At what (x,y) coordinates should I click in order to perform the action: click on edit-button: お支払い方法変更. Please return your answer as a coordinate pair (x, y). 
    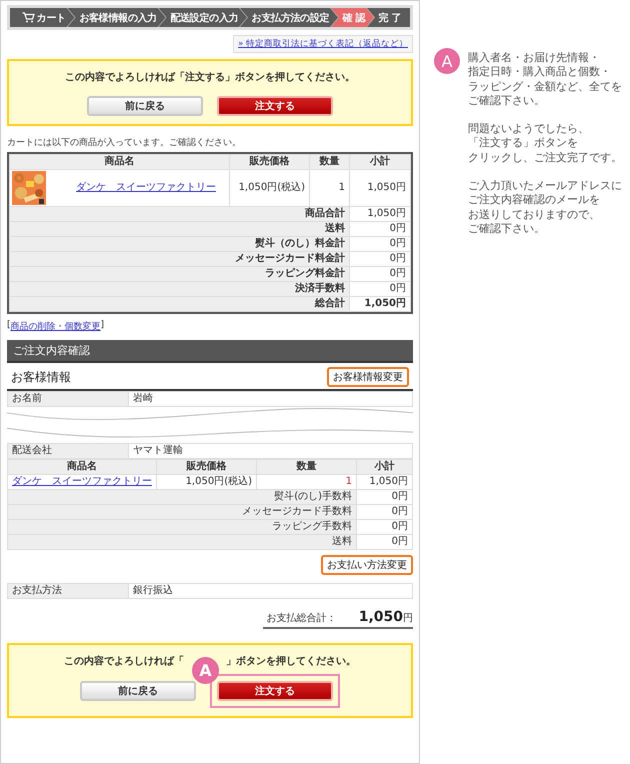
    Looking at the image, I should click on (367, 564).